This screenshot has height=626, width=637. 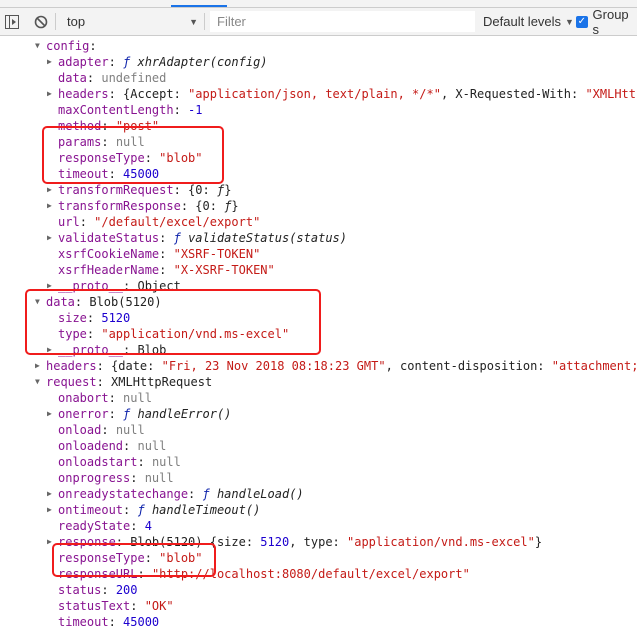 What do you see at coordinates (123, 382) in the screenshot?
I see `property-row: ▼ request: XMLHttpRequest` at bounding box center [123, 382].